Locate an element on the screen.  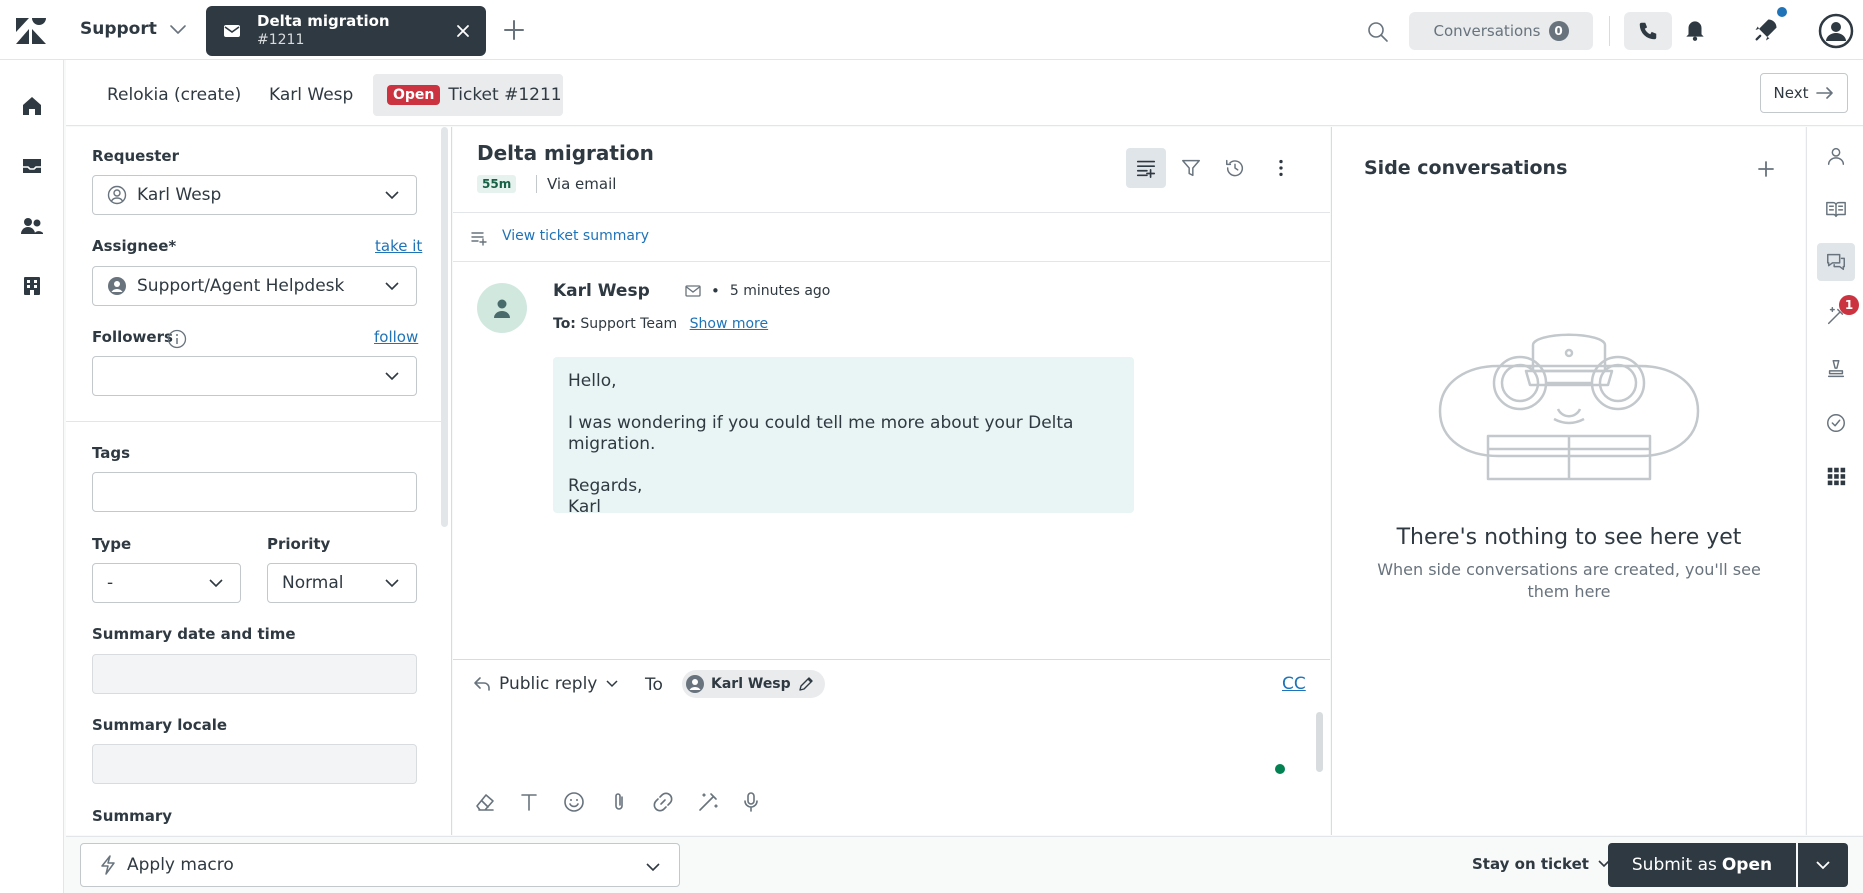
conversation-view-button is located at coordinates (1146, 168).